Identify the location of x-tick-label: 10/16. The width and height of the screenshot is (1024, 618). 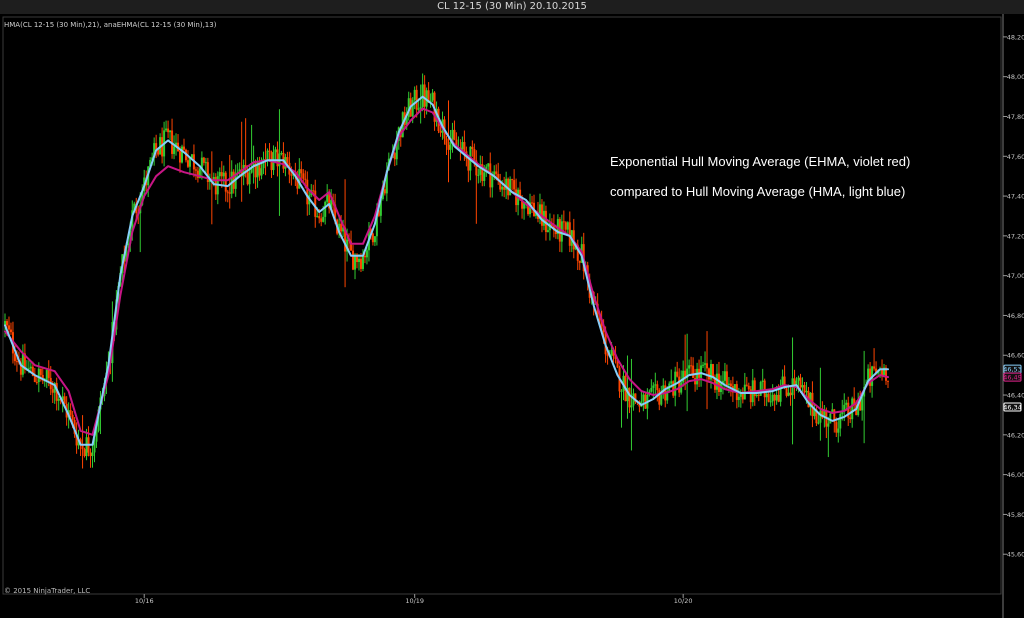
(144, 601).